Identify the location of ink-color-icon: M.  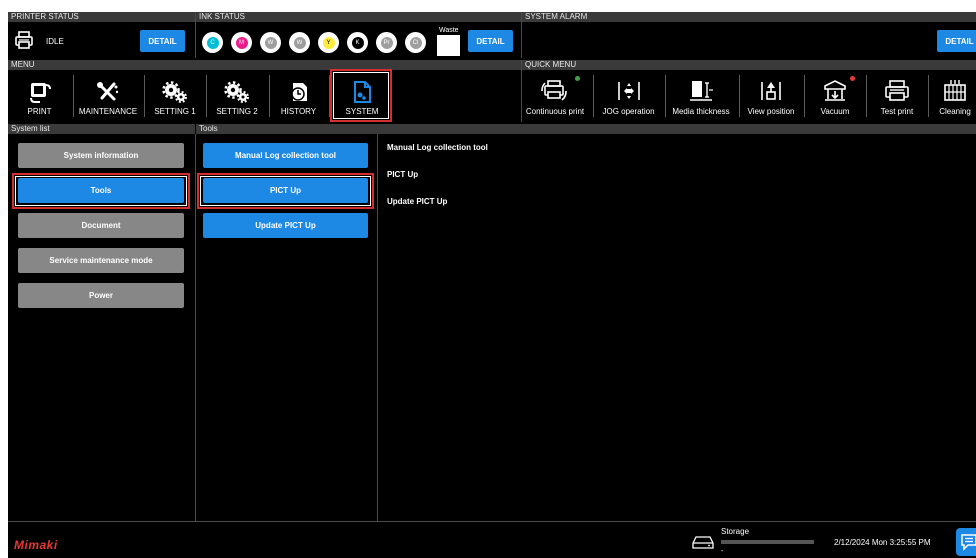
(241, 42).